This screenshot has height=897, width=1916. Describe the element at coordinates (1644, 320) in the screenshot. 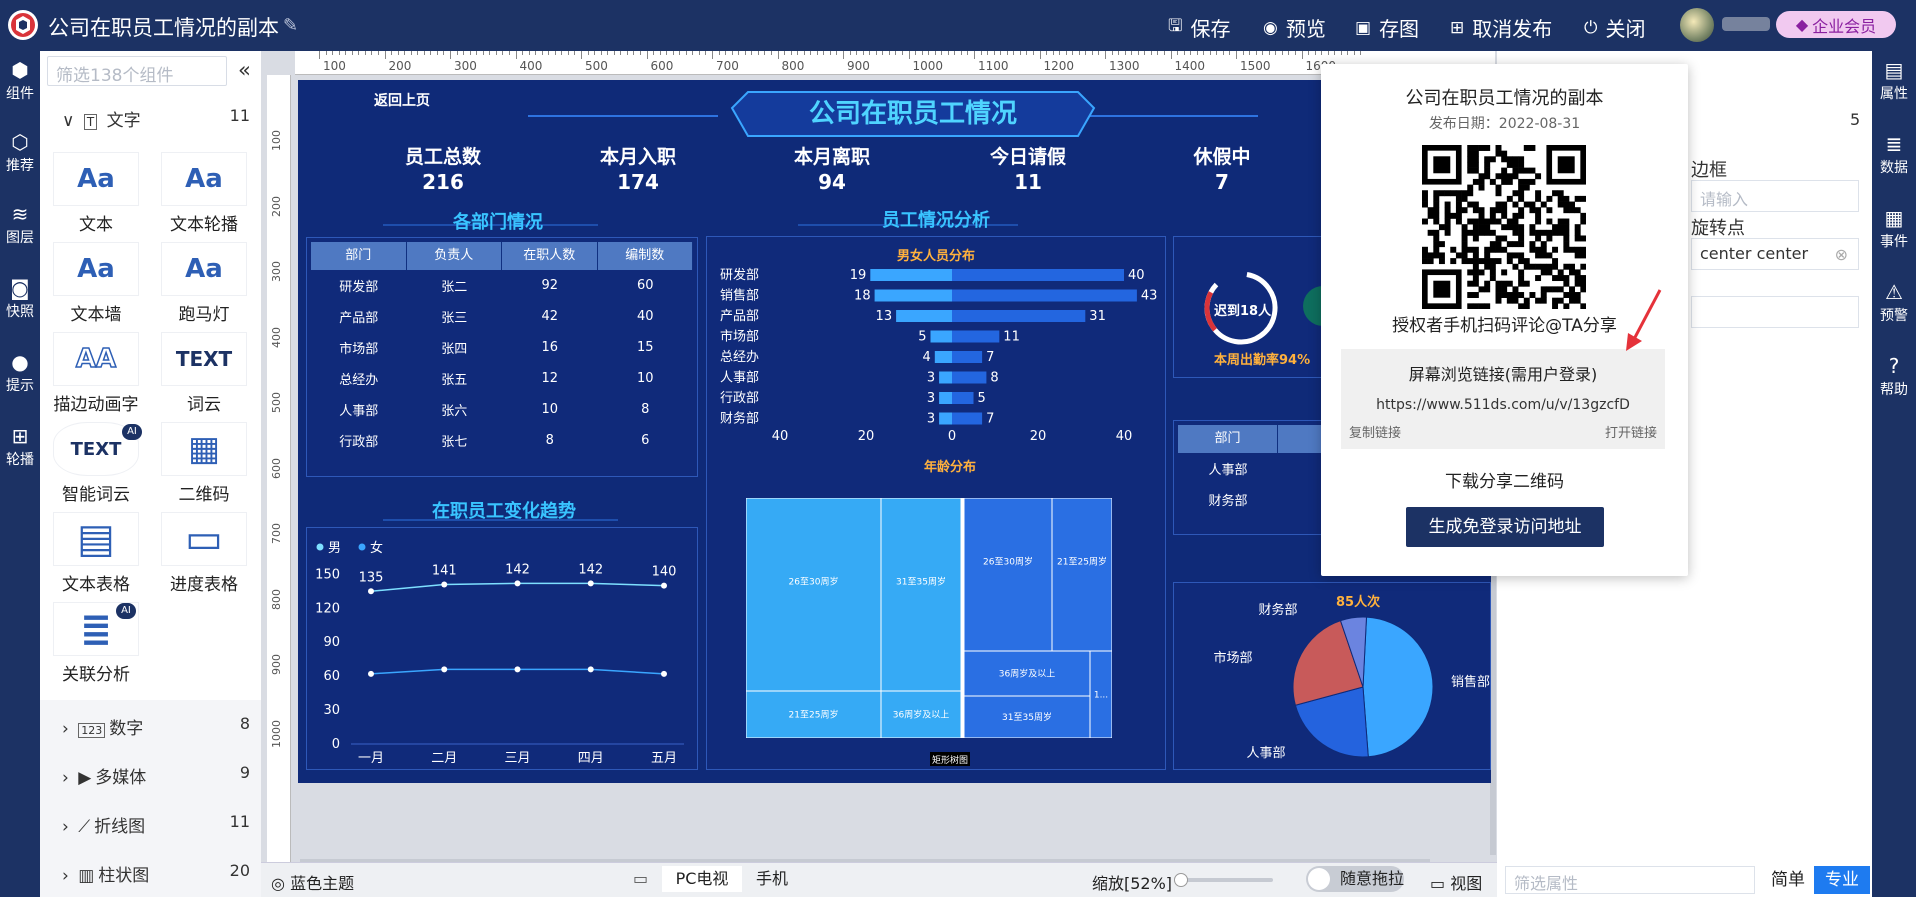

I see `red-arrow-annotation` at that location.